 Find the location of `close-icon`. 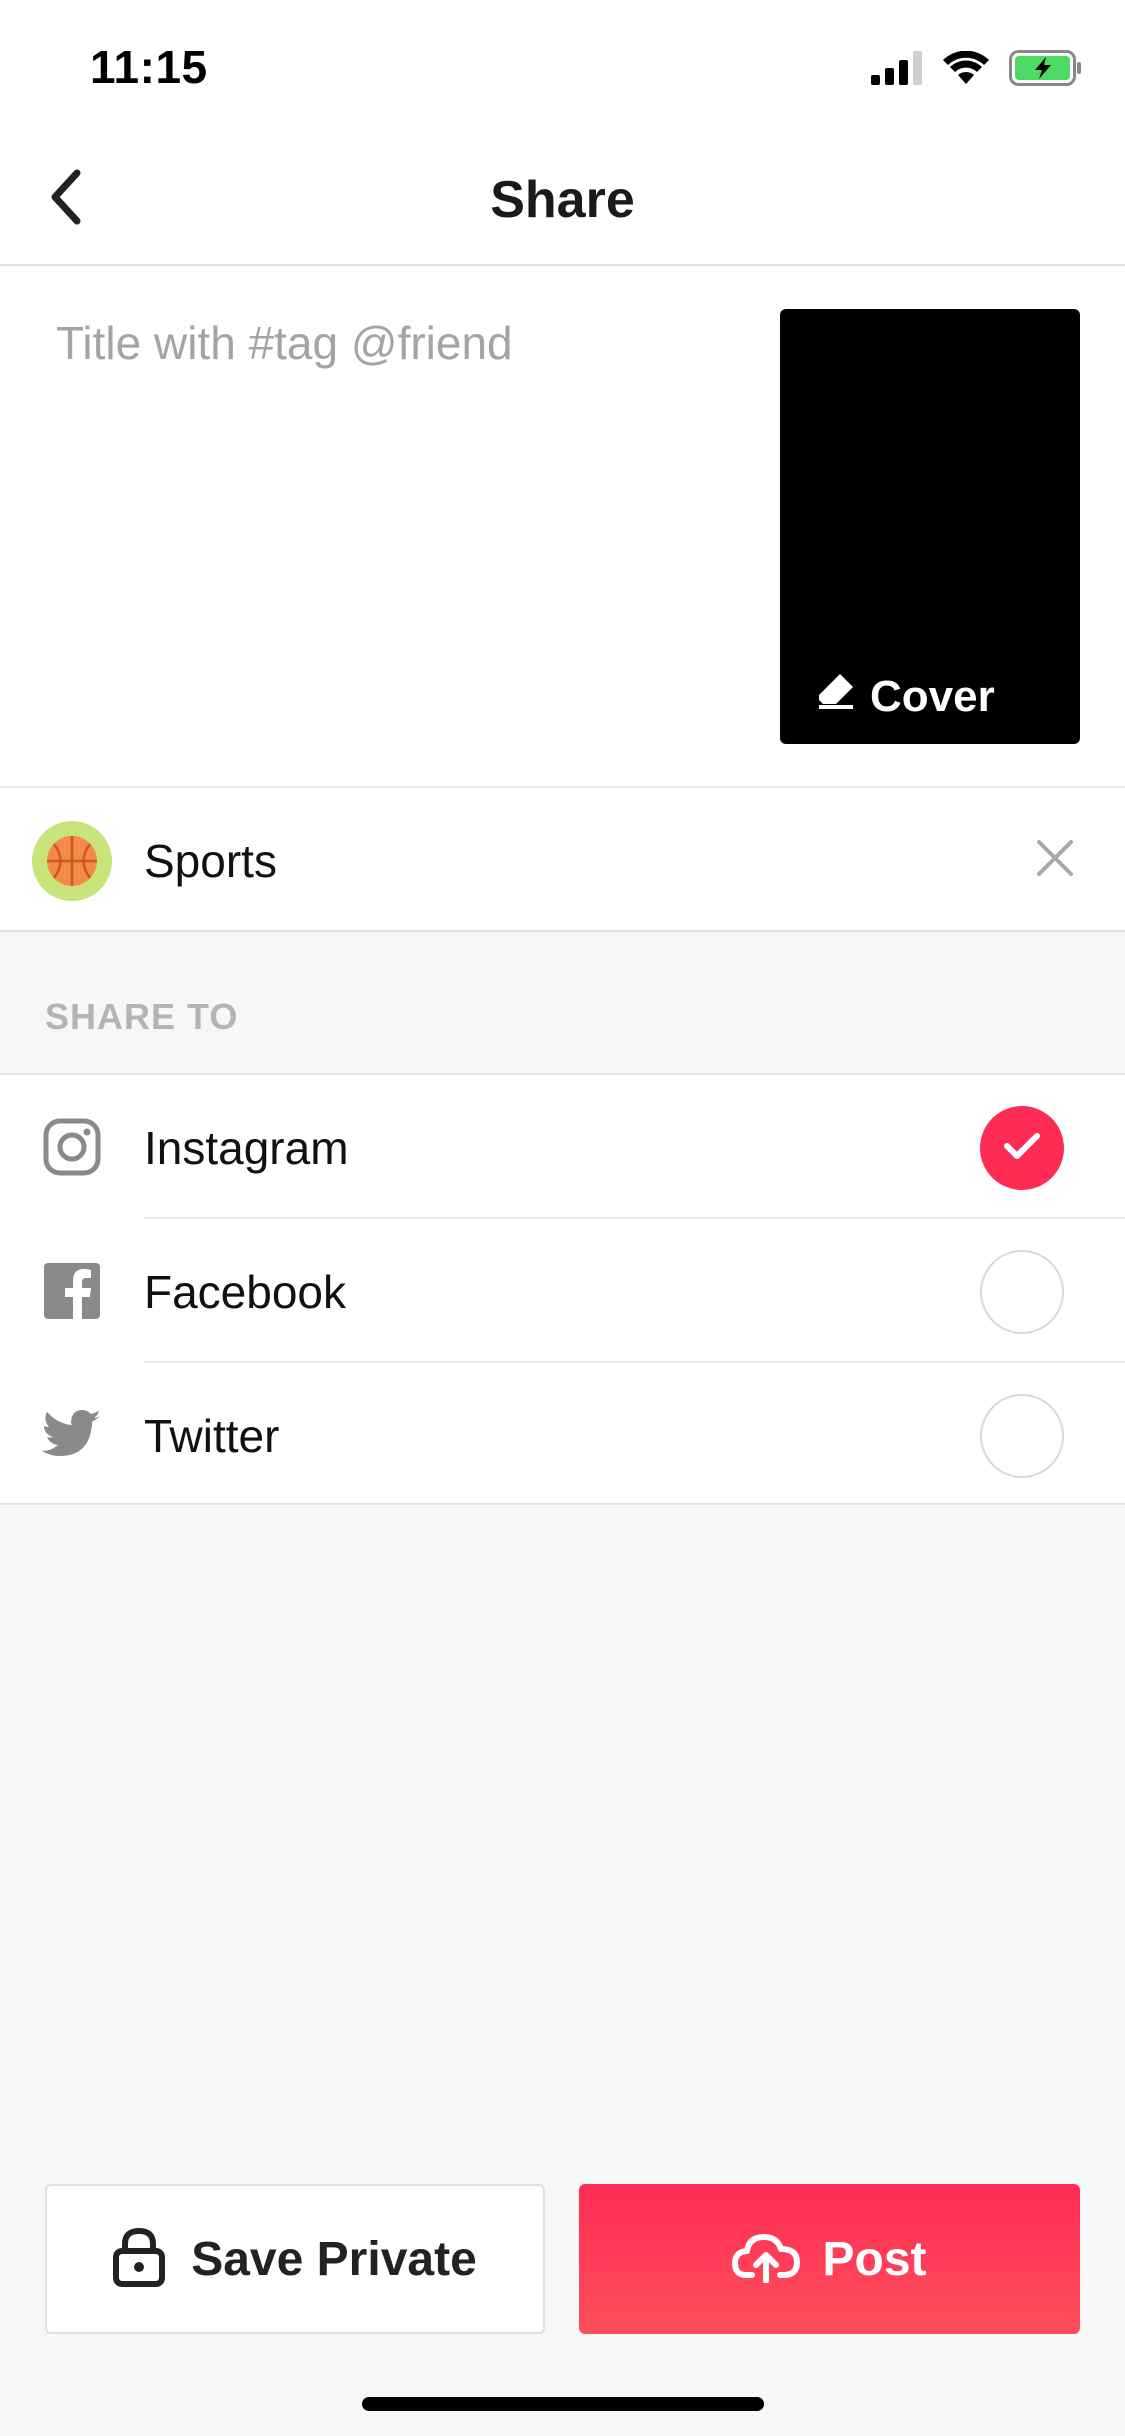

close-icon is located at coordinates (1055, 860).